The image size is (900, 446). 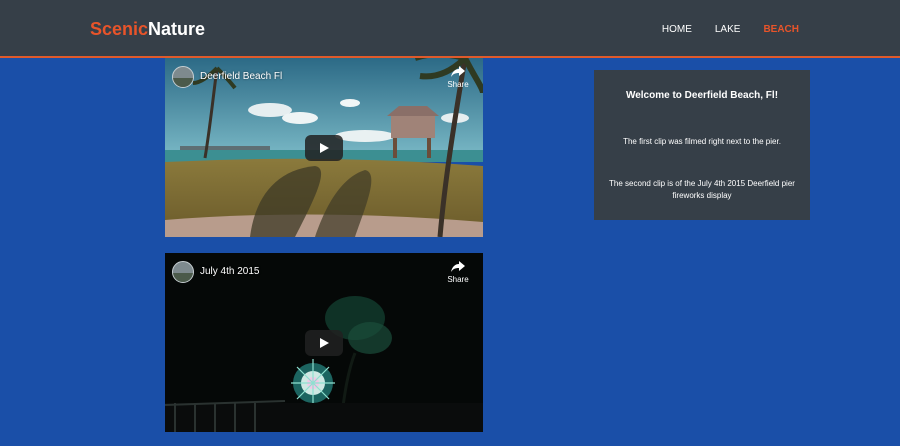 I want to click on nav-beach: BEACH, so click(x=781, y=29).